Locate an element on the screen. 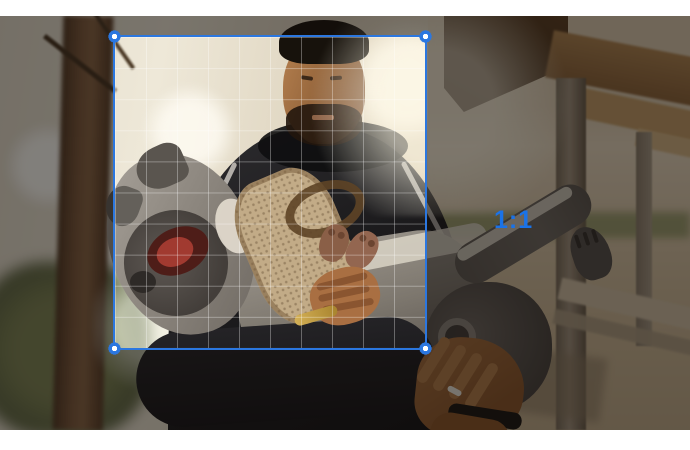 Image resolution: width=690 pixels, height=450 pixels. crop-handle-bottom-right is located at coordinates (425, 348).